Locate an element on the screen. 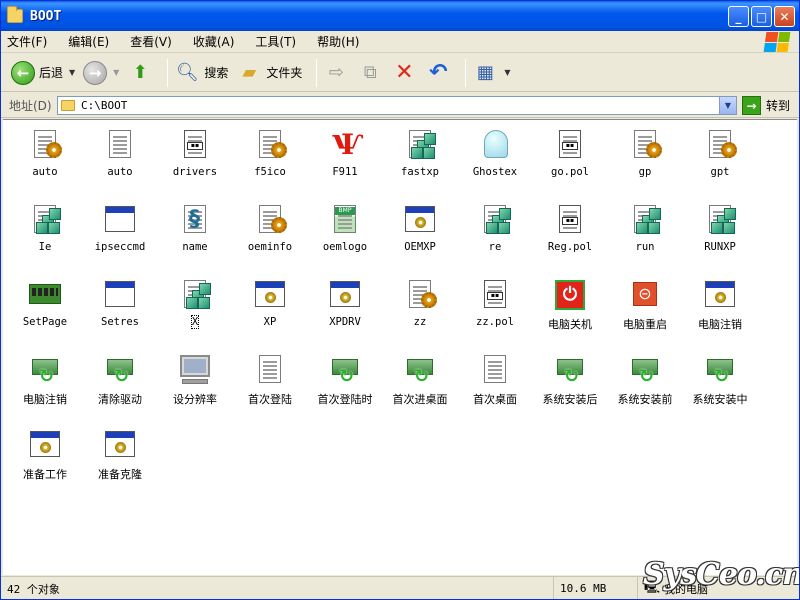 This screenshot has width=800, height=600. file-name: 系统安装中 is located at coordinates (720, 399).